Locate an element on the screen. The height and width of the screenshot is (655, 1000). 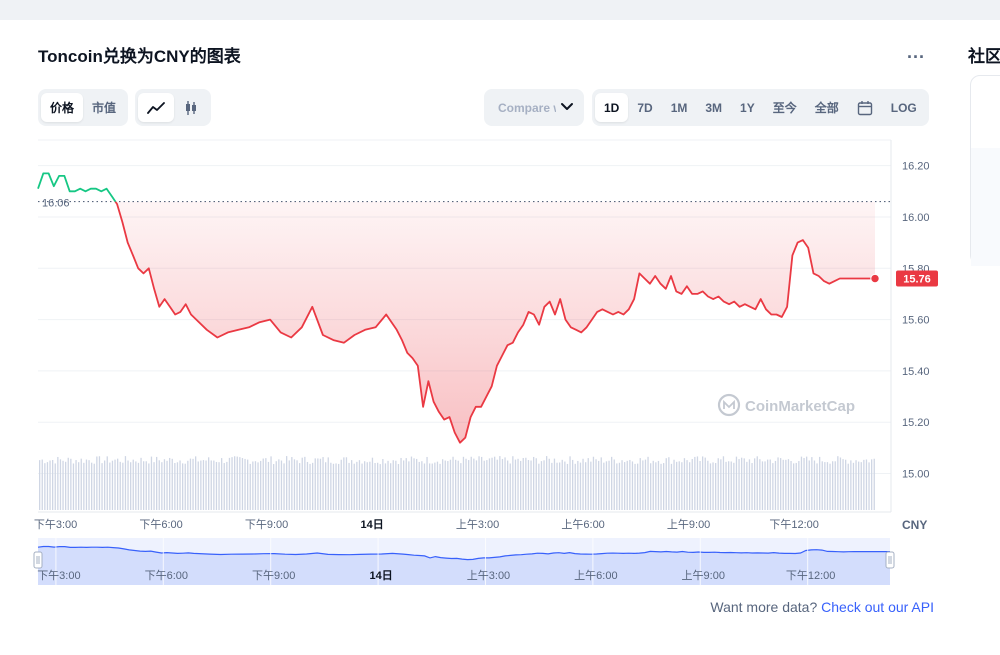
x-tick-label: 下午9:00 is located at coordinates (266, 524).